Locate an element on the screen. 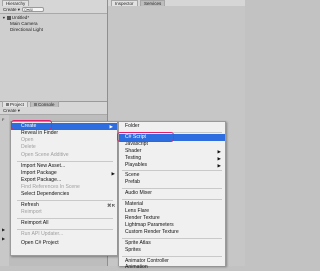 Image resolution: width=320 pixels, height=271 pixels. menu-item-open-scene-additive: Open Scene Additive is located at coordinates (45, 155).